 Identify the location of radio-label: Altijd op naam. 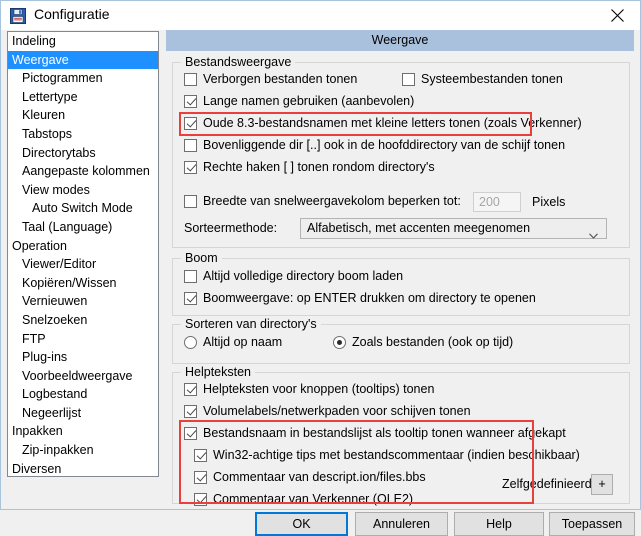
(243, 342).